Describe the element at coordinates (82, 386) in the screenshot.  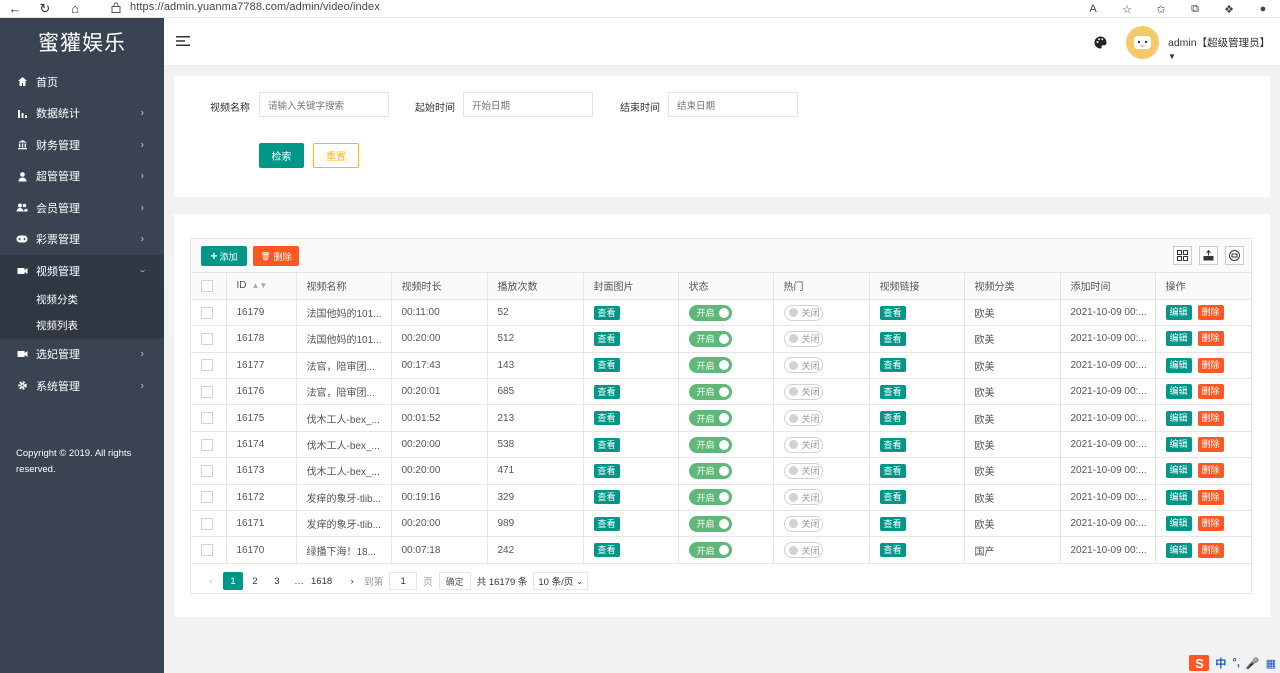
I see `sidebar-item-system: 系统管理 ›` at that location.